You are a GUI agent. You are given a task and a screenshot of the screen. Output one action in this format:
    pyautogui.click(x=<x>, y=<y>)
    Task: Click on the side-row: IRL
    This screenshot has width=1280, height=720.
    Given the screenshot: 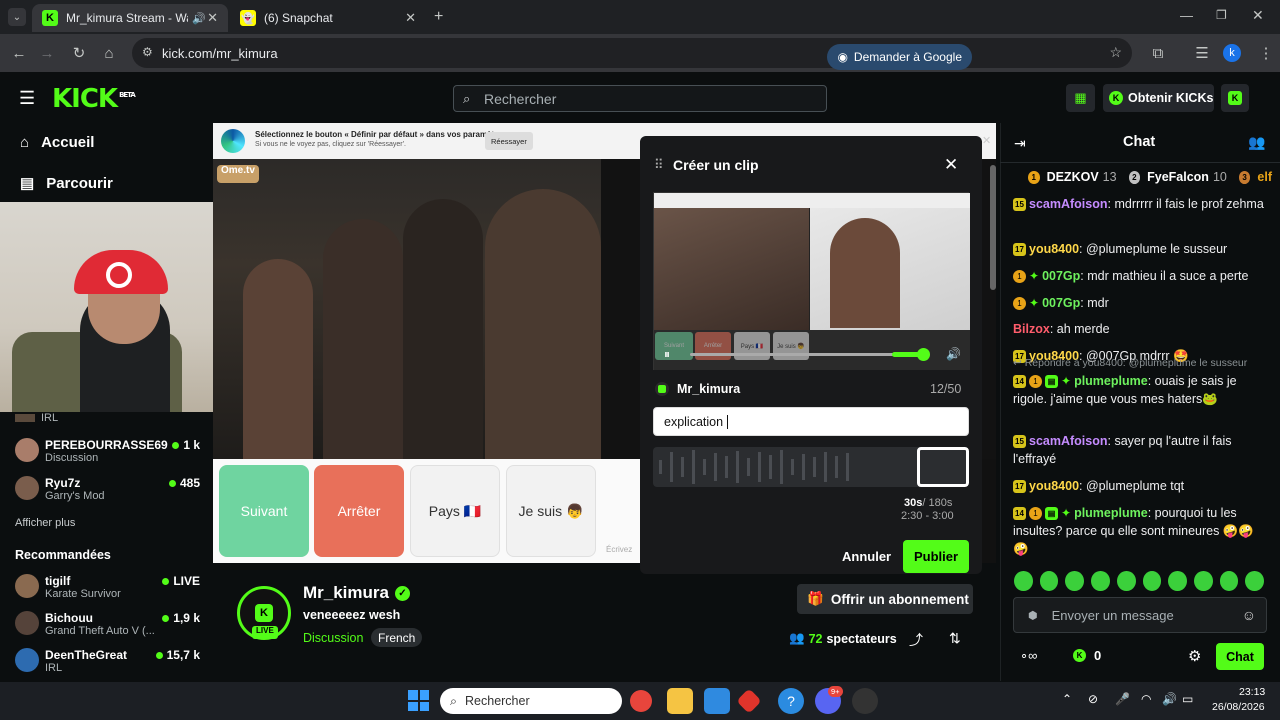 What is the action you would take?
    pyautogui.click(x=107, y=418)
    